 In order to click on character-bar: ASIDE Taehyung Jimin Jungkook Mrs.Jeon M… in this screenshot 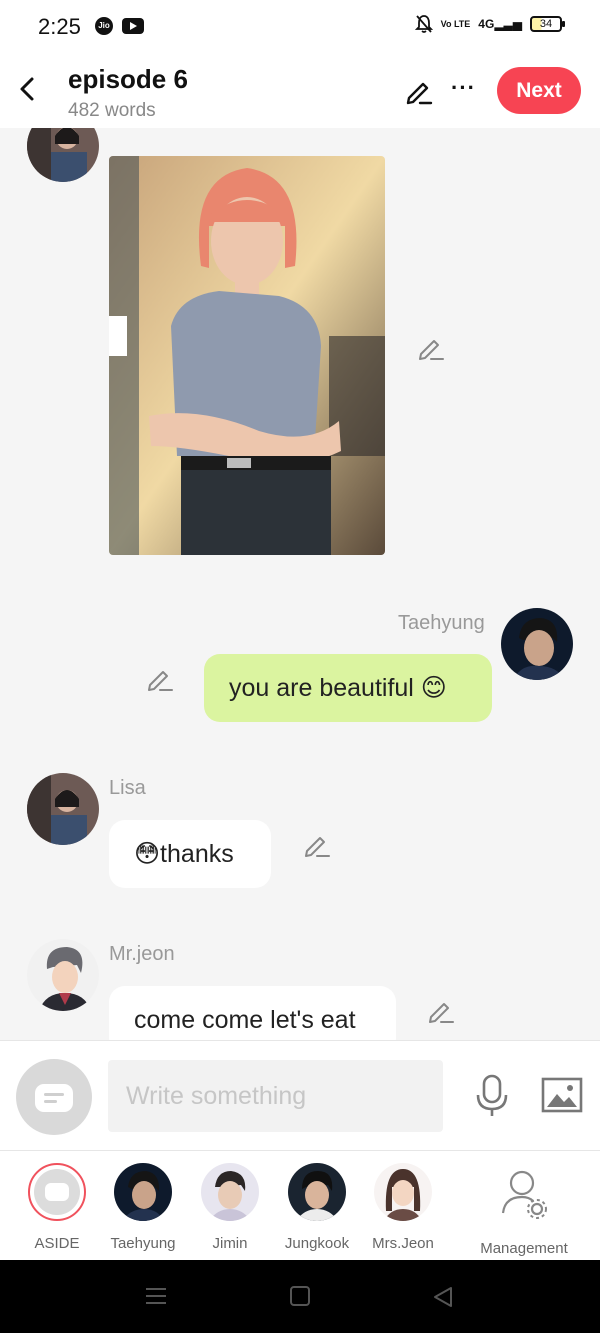, I will do `click(300, 1205)`.